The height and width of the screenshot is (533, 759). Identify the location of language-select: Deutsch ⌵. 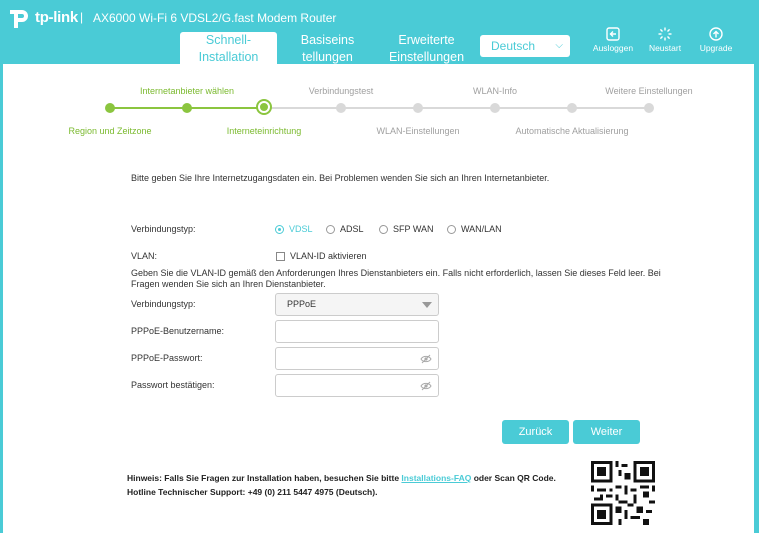
(525, 46).